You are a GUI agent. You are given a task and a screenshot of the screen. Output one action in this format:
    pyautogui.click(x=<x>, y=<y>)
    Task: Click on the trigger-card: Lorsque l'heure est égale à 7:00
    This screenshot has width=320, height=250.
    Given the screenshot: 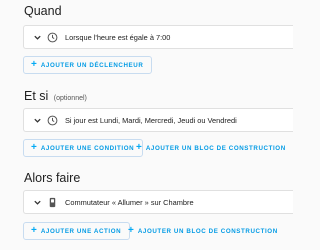 What is the action you would take?
    pyautogui.click(x=158, y=37)
    